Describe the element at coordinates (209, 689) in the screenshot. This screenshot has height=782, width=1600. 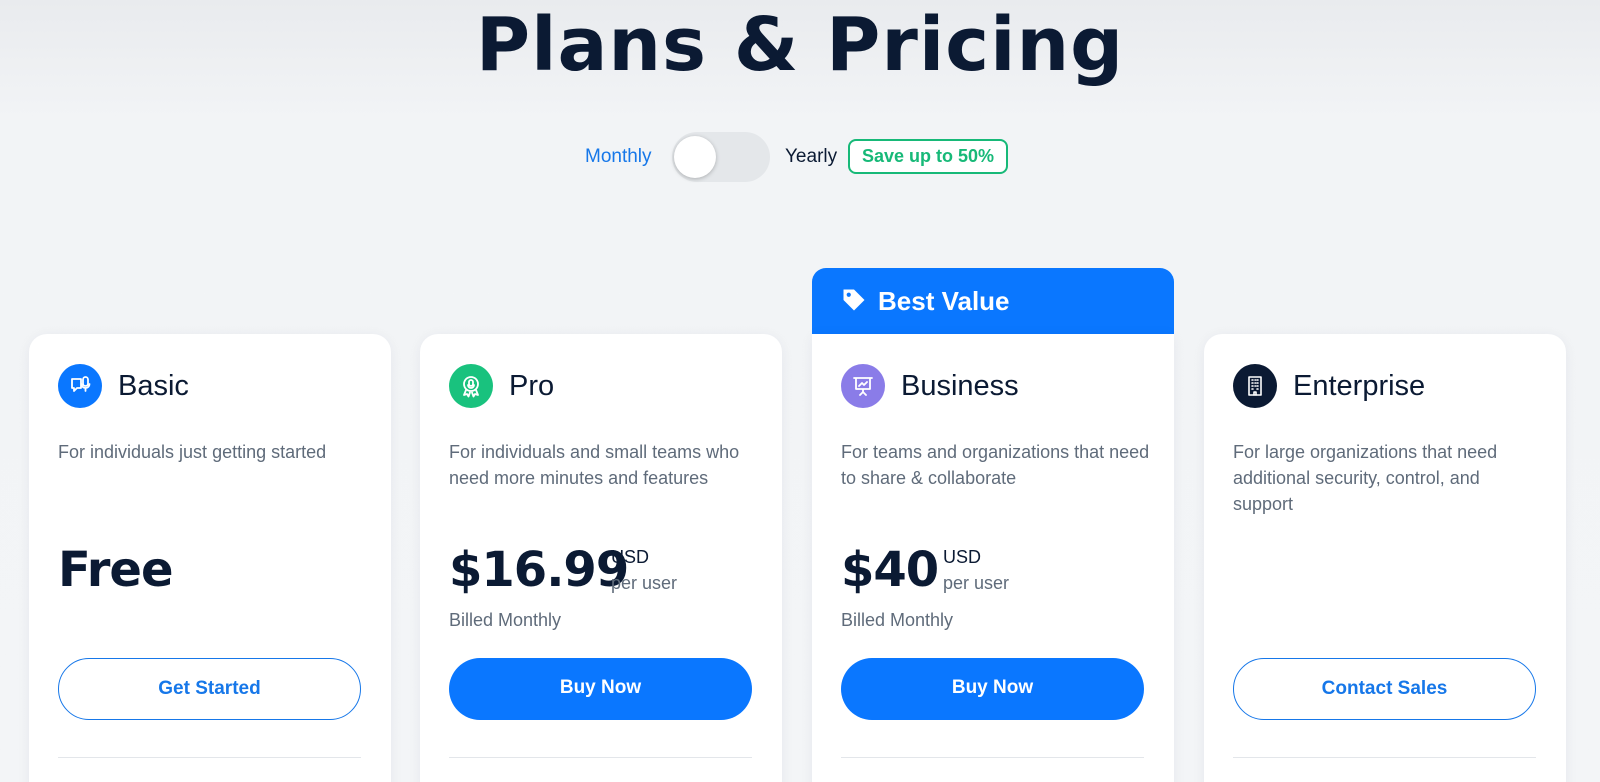
I see `get-started-button: Get Started` at that location.